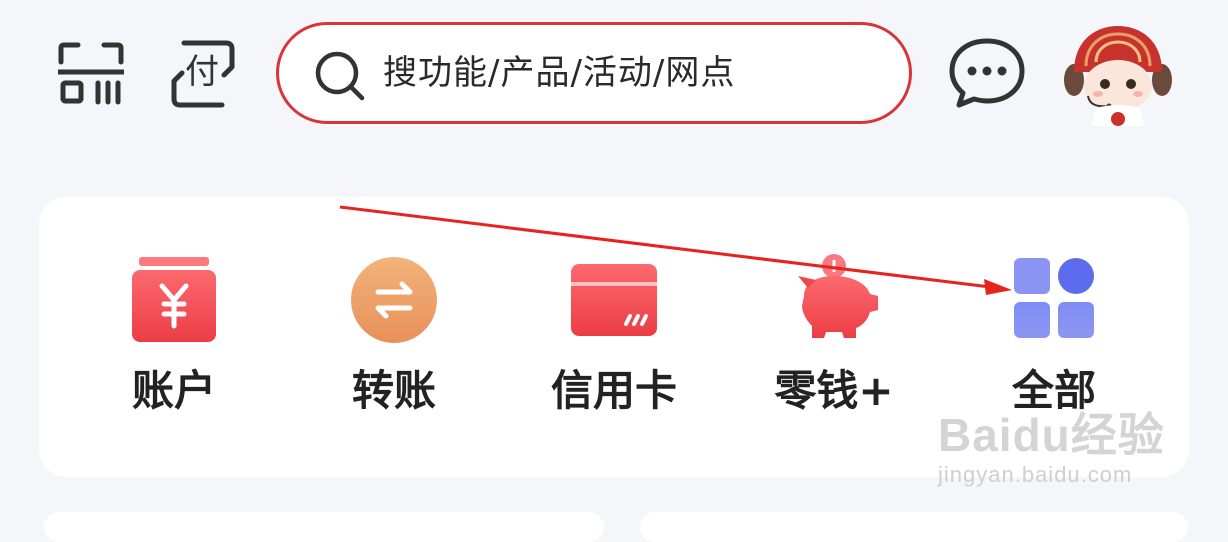 This screenshot has height=542, width=1228. Describe the element at coordinates (834, 302) in the screenshot. I see `piggy-bank-icon` at that location.